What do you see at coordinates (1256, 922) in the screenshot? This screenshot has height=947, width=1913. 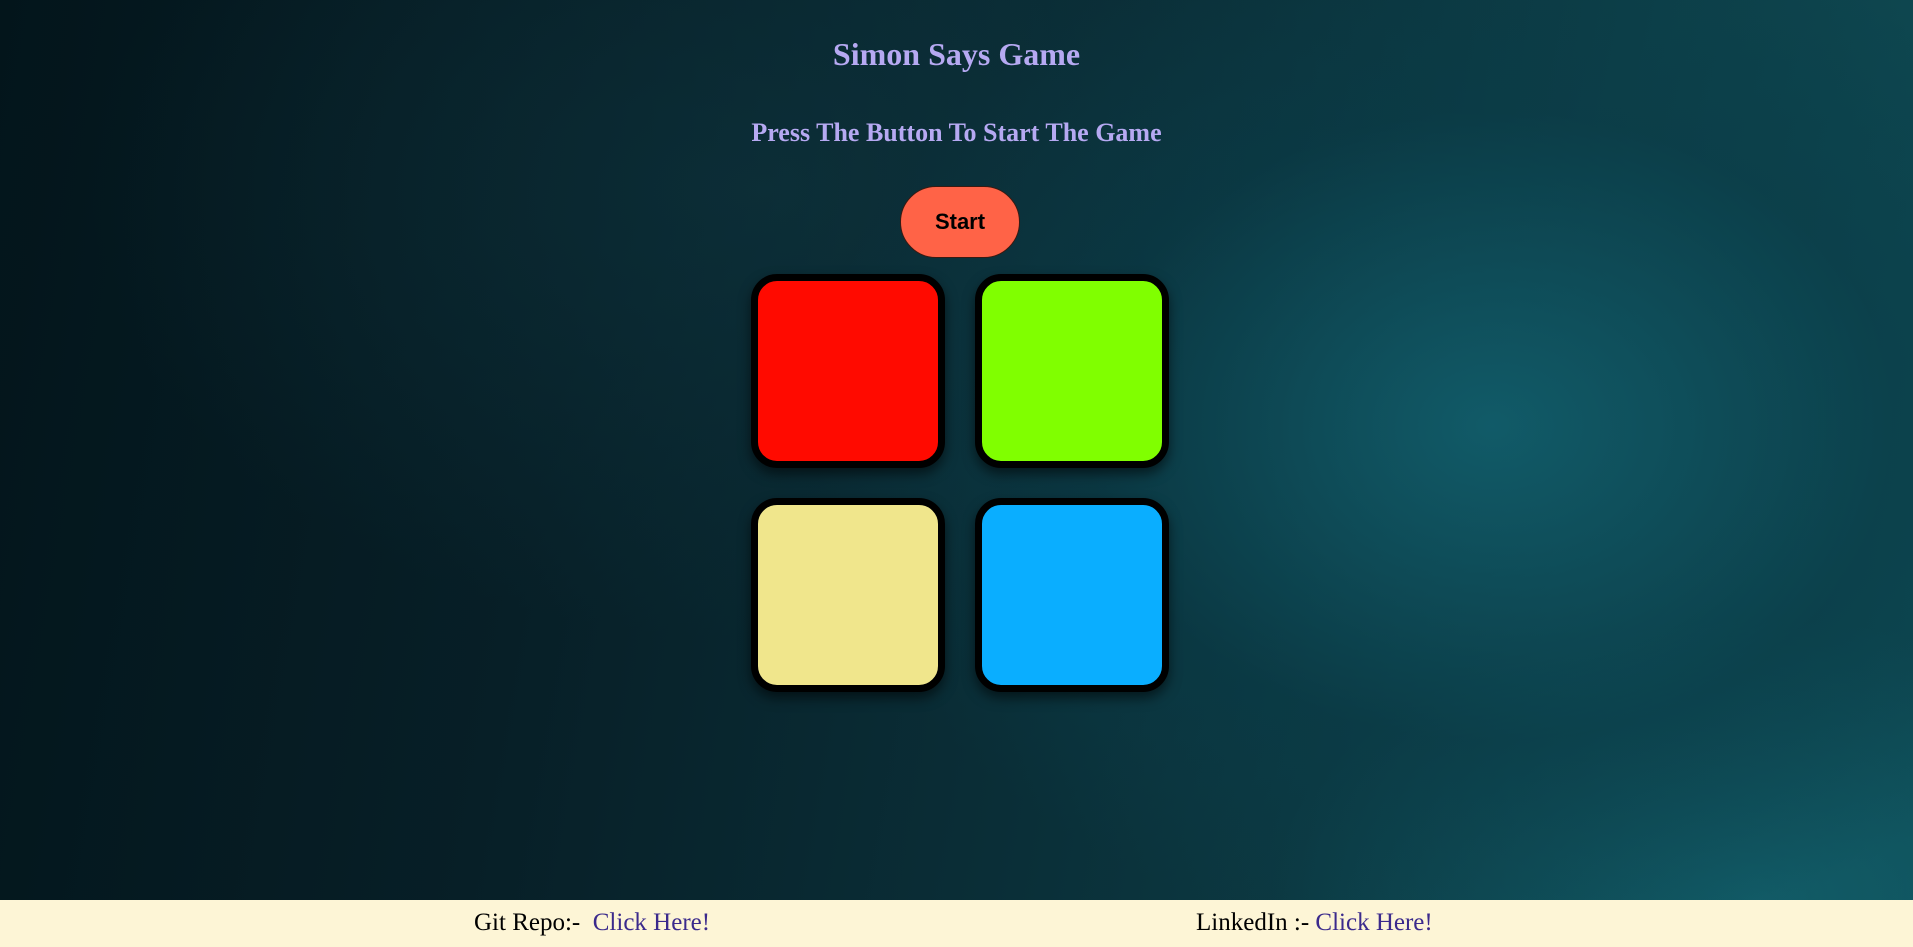 I see `linkedin-label: LinkedIn :-` at bounding box center [1256, 922].